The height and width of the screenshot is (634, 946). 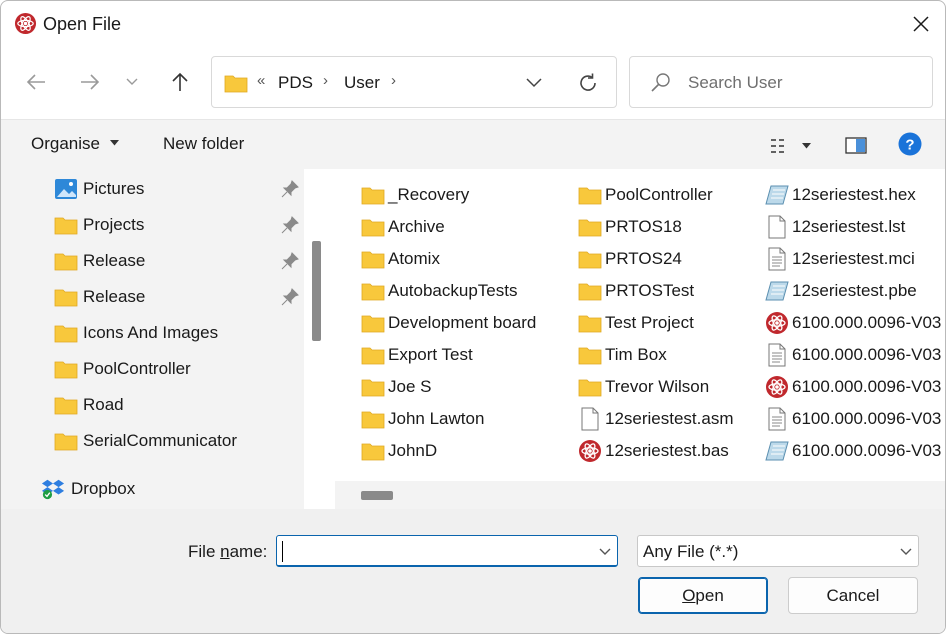 What do you see at coordinates (921, 24) in the screenshot?
I see `close-button` at bounding box center [921, 24].